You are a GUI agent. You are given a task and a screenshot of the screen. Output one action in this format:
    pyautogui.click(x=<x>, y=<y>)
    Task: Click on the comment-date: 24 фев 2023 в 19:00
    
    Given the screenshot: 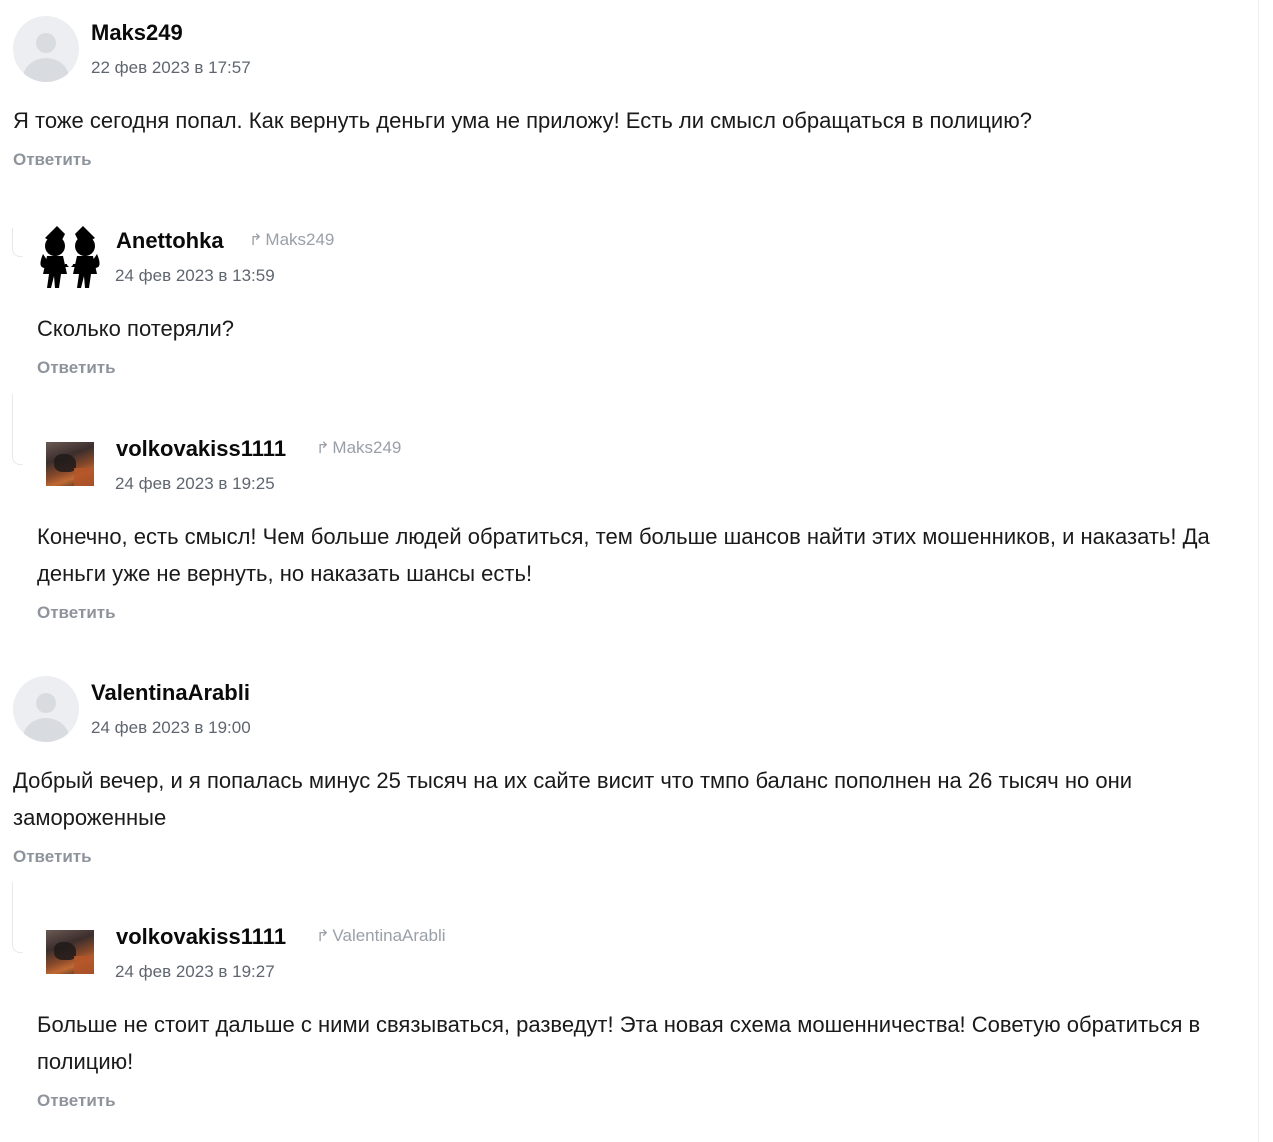 What is the action you would take?
    pyautogui.click(x=171, y=727)
    